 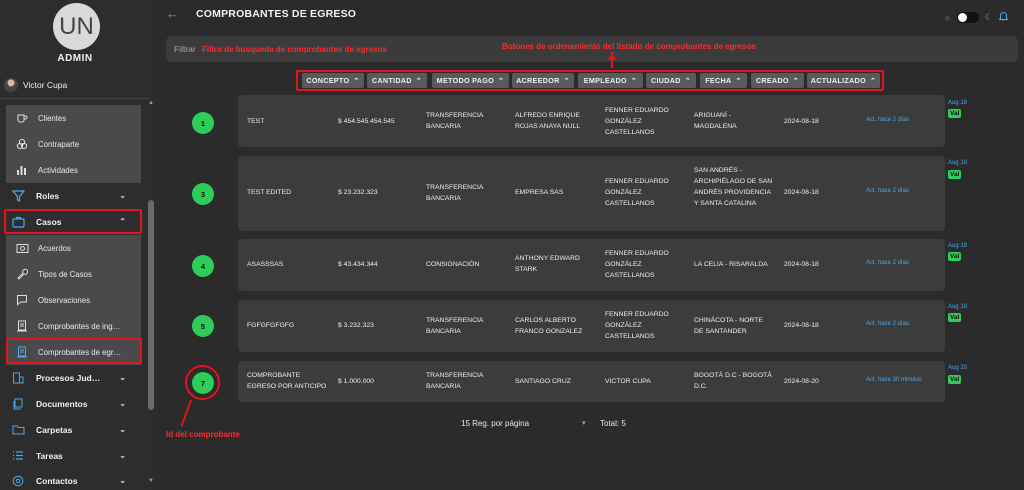 I want to click on sort-label: METODO PAGO, so click(x=465, y=80).